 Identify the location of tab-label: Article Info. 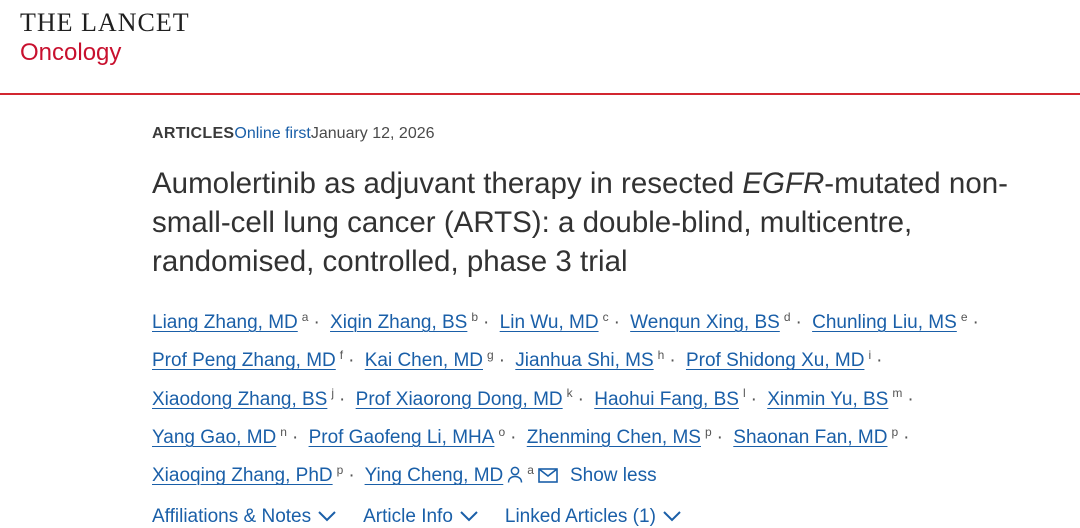
(408, 517).